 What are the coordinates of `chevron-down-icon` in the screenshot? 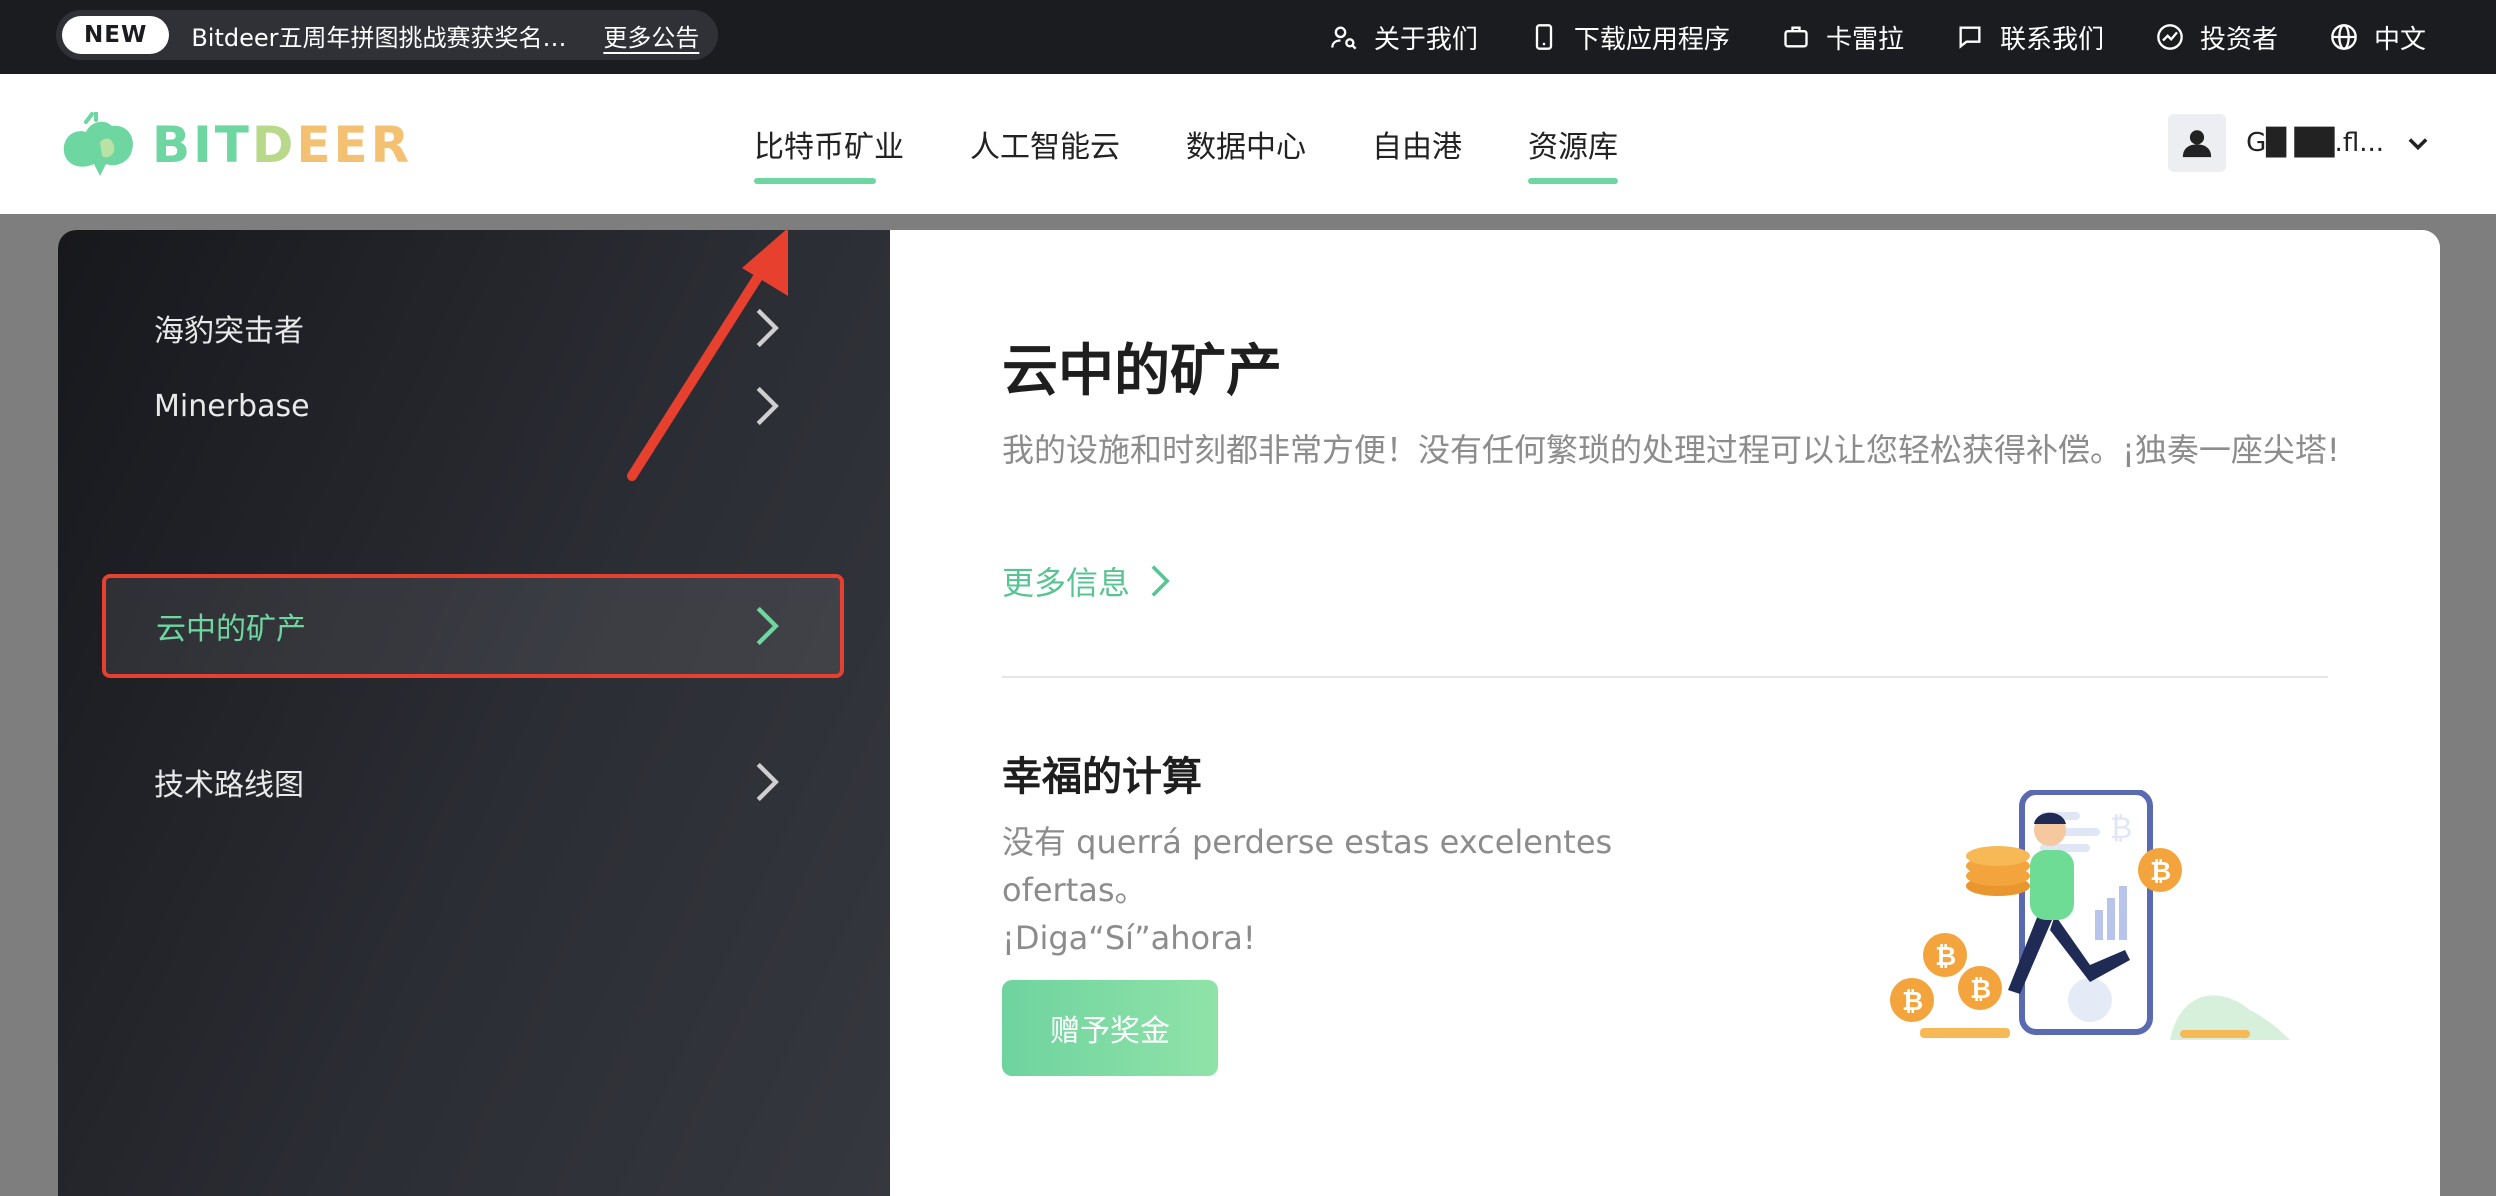 It's located at (2418, 143).